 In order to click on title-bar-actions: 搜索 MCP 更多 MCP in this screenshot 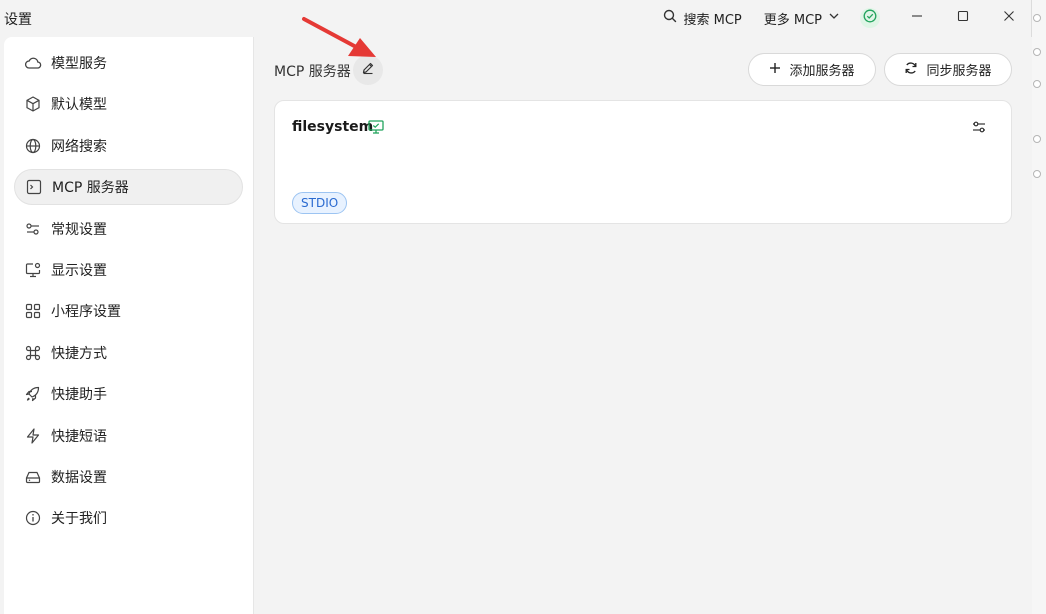, I will do `click(847, 18)`.